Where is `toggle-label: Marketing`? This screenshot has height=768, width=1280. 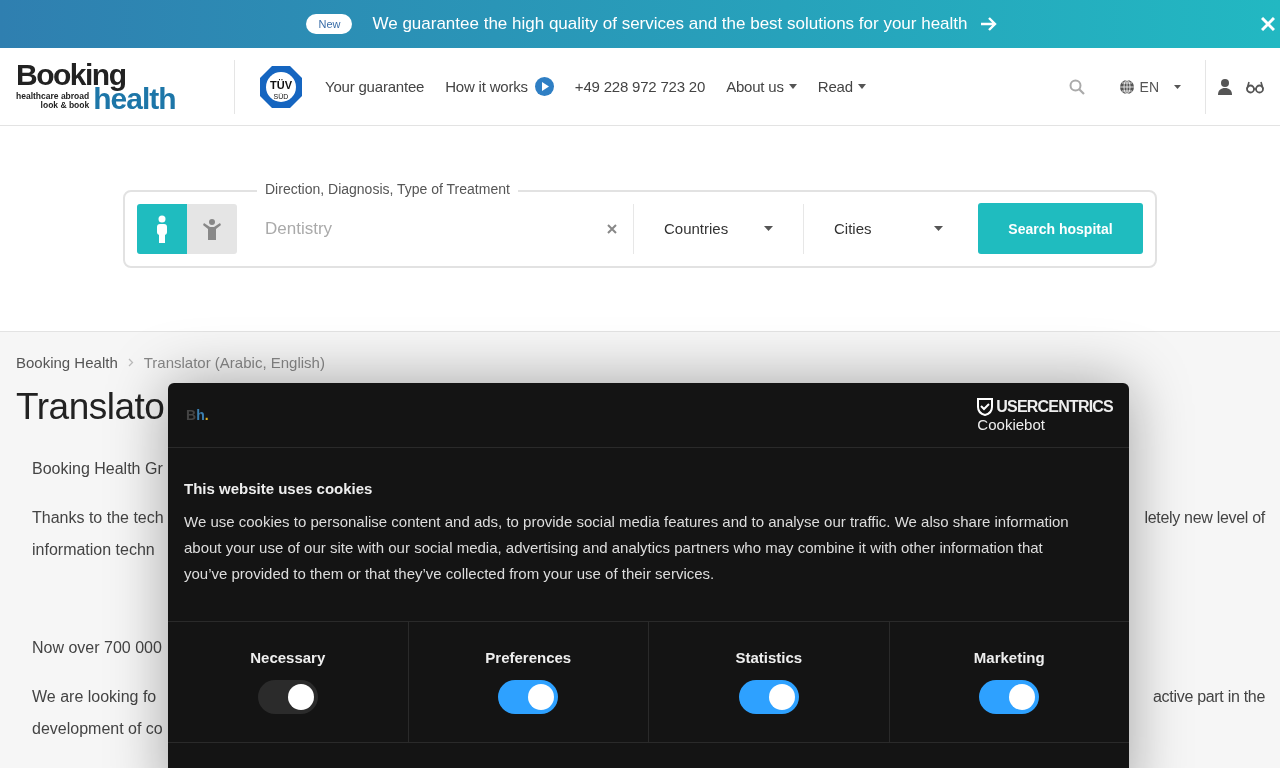 toggle-label: Marketing is located at coordinates (1009, 657).